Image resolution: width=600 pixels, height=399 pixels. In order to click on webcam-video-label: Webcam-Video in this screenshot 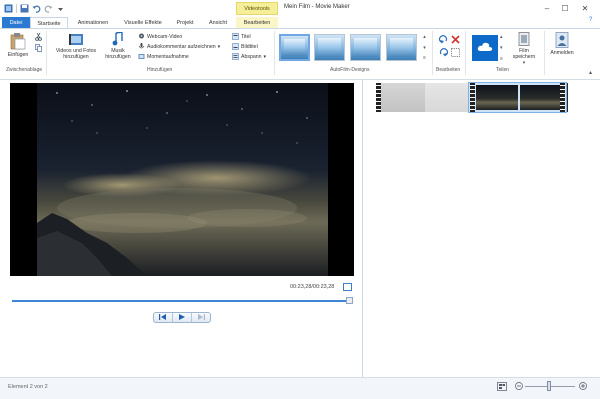, I will do `click(165, 36)`.